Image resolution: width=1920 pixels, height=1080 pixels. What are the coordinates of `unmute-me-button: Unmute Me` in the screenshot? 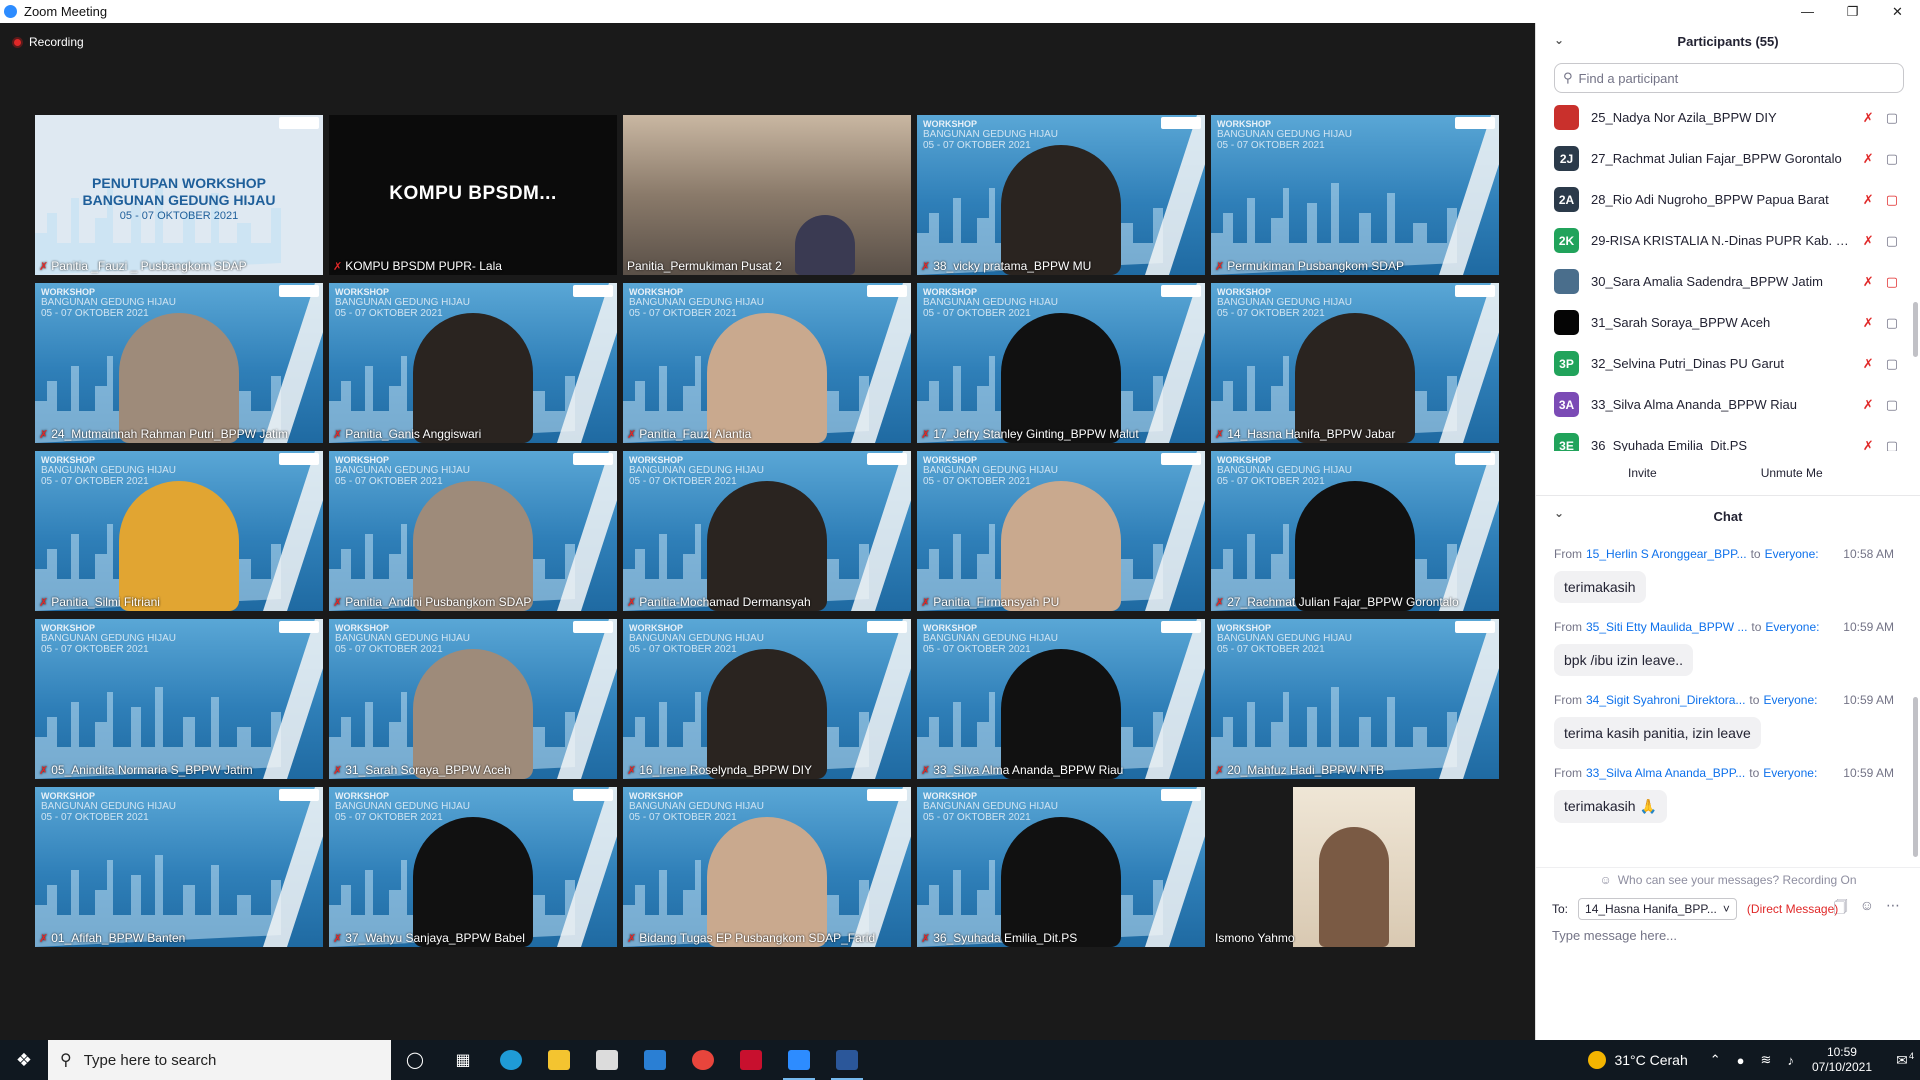 It's located at (1792, 473).